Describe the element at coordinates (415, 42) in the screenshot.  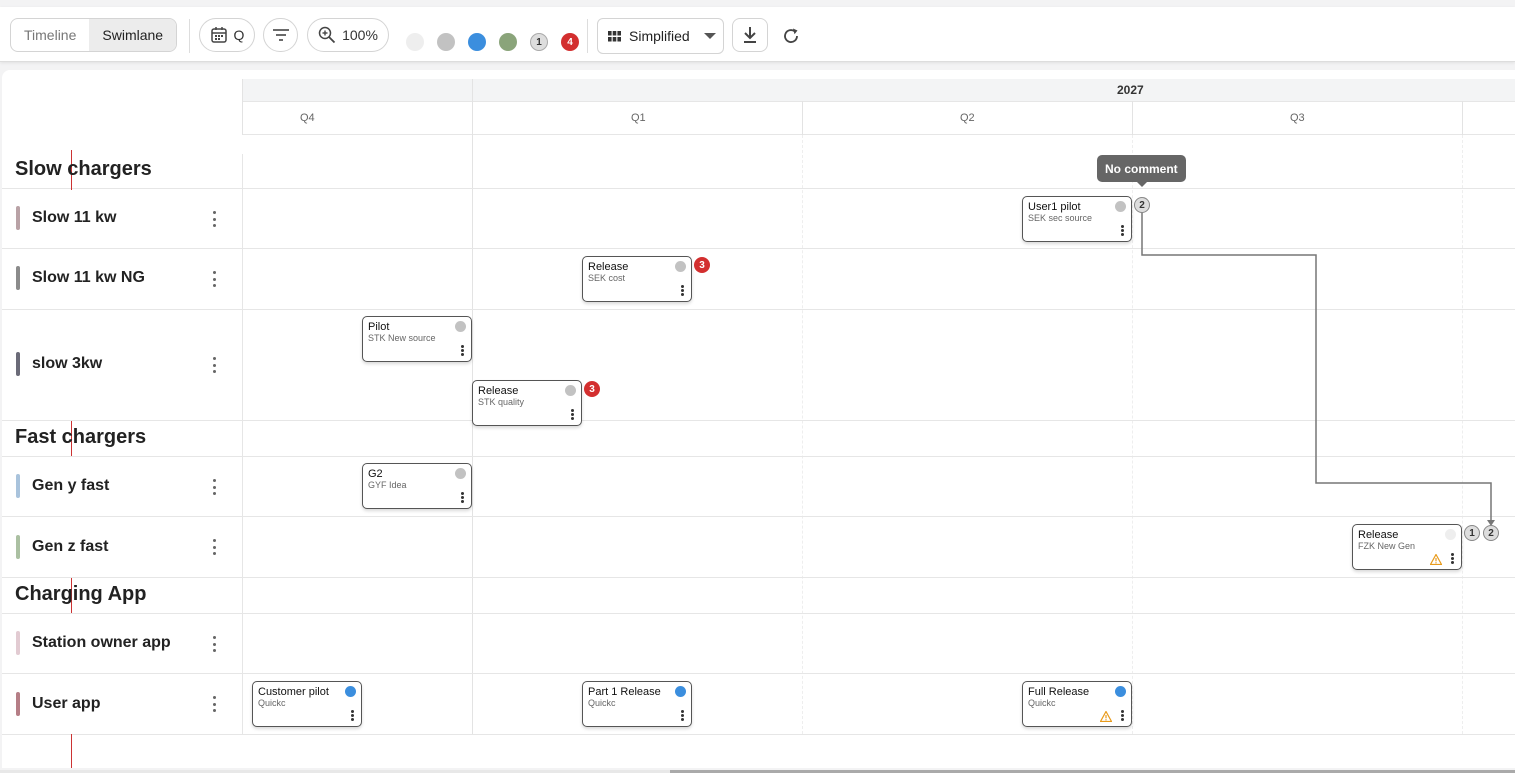
I see `status-filter-new` at that location.